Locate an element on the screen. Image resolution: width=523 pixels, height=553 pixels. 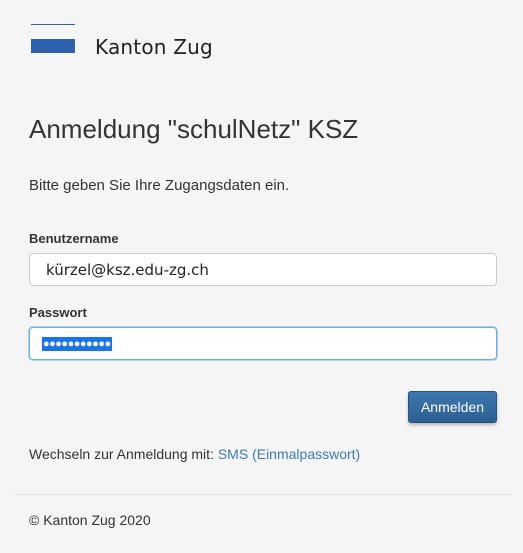
username-value: kürzel@ksz.edu-zg.ch is located at coordinates (127, 269).